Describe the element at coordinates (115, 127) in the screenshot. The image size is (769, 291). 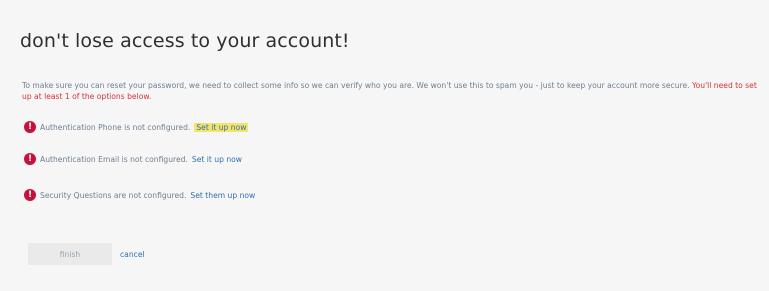
I see `option-status-text: Authentication Phone is not configured.` at that location.